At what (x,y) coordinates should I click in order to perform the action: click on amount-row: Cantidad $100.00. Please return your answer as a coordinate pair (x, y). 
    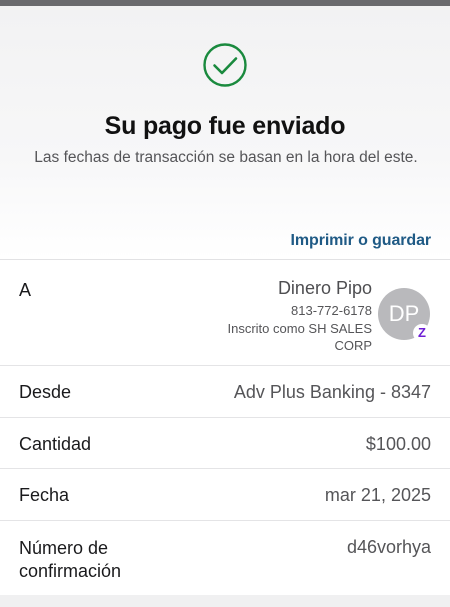
    Looking at the image, I should click on (225, 443).